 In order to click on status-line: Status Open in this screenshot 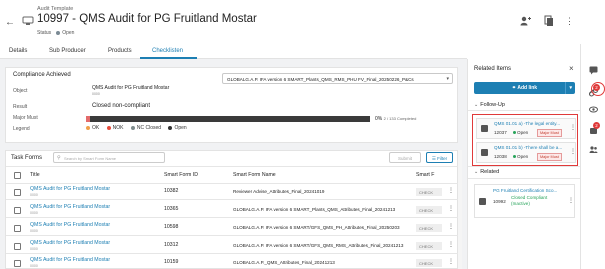, I will do `click(55, 33)`.